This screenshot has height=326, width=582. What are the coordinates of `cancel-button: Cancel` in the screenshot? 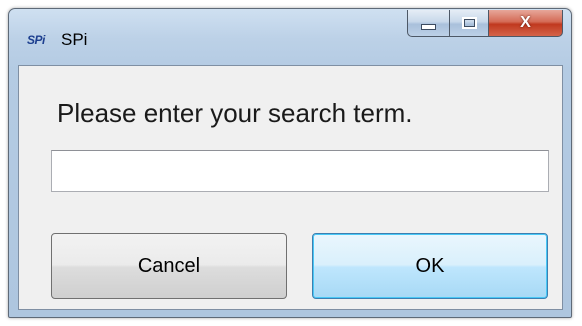 It's located at (169, 266).